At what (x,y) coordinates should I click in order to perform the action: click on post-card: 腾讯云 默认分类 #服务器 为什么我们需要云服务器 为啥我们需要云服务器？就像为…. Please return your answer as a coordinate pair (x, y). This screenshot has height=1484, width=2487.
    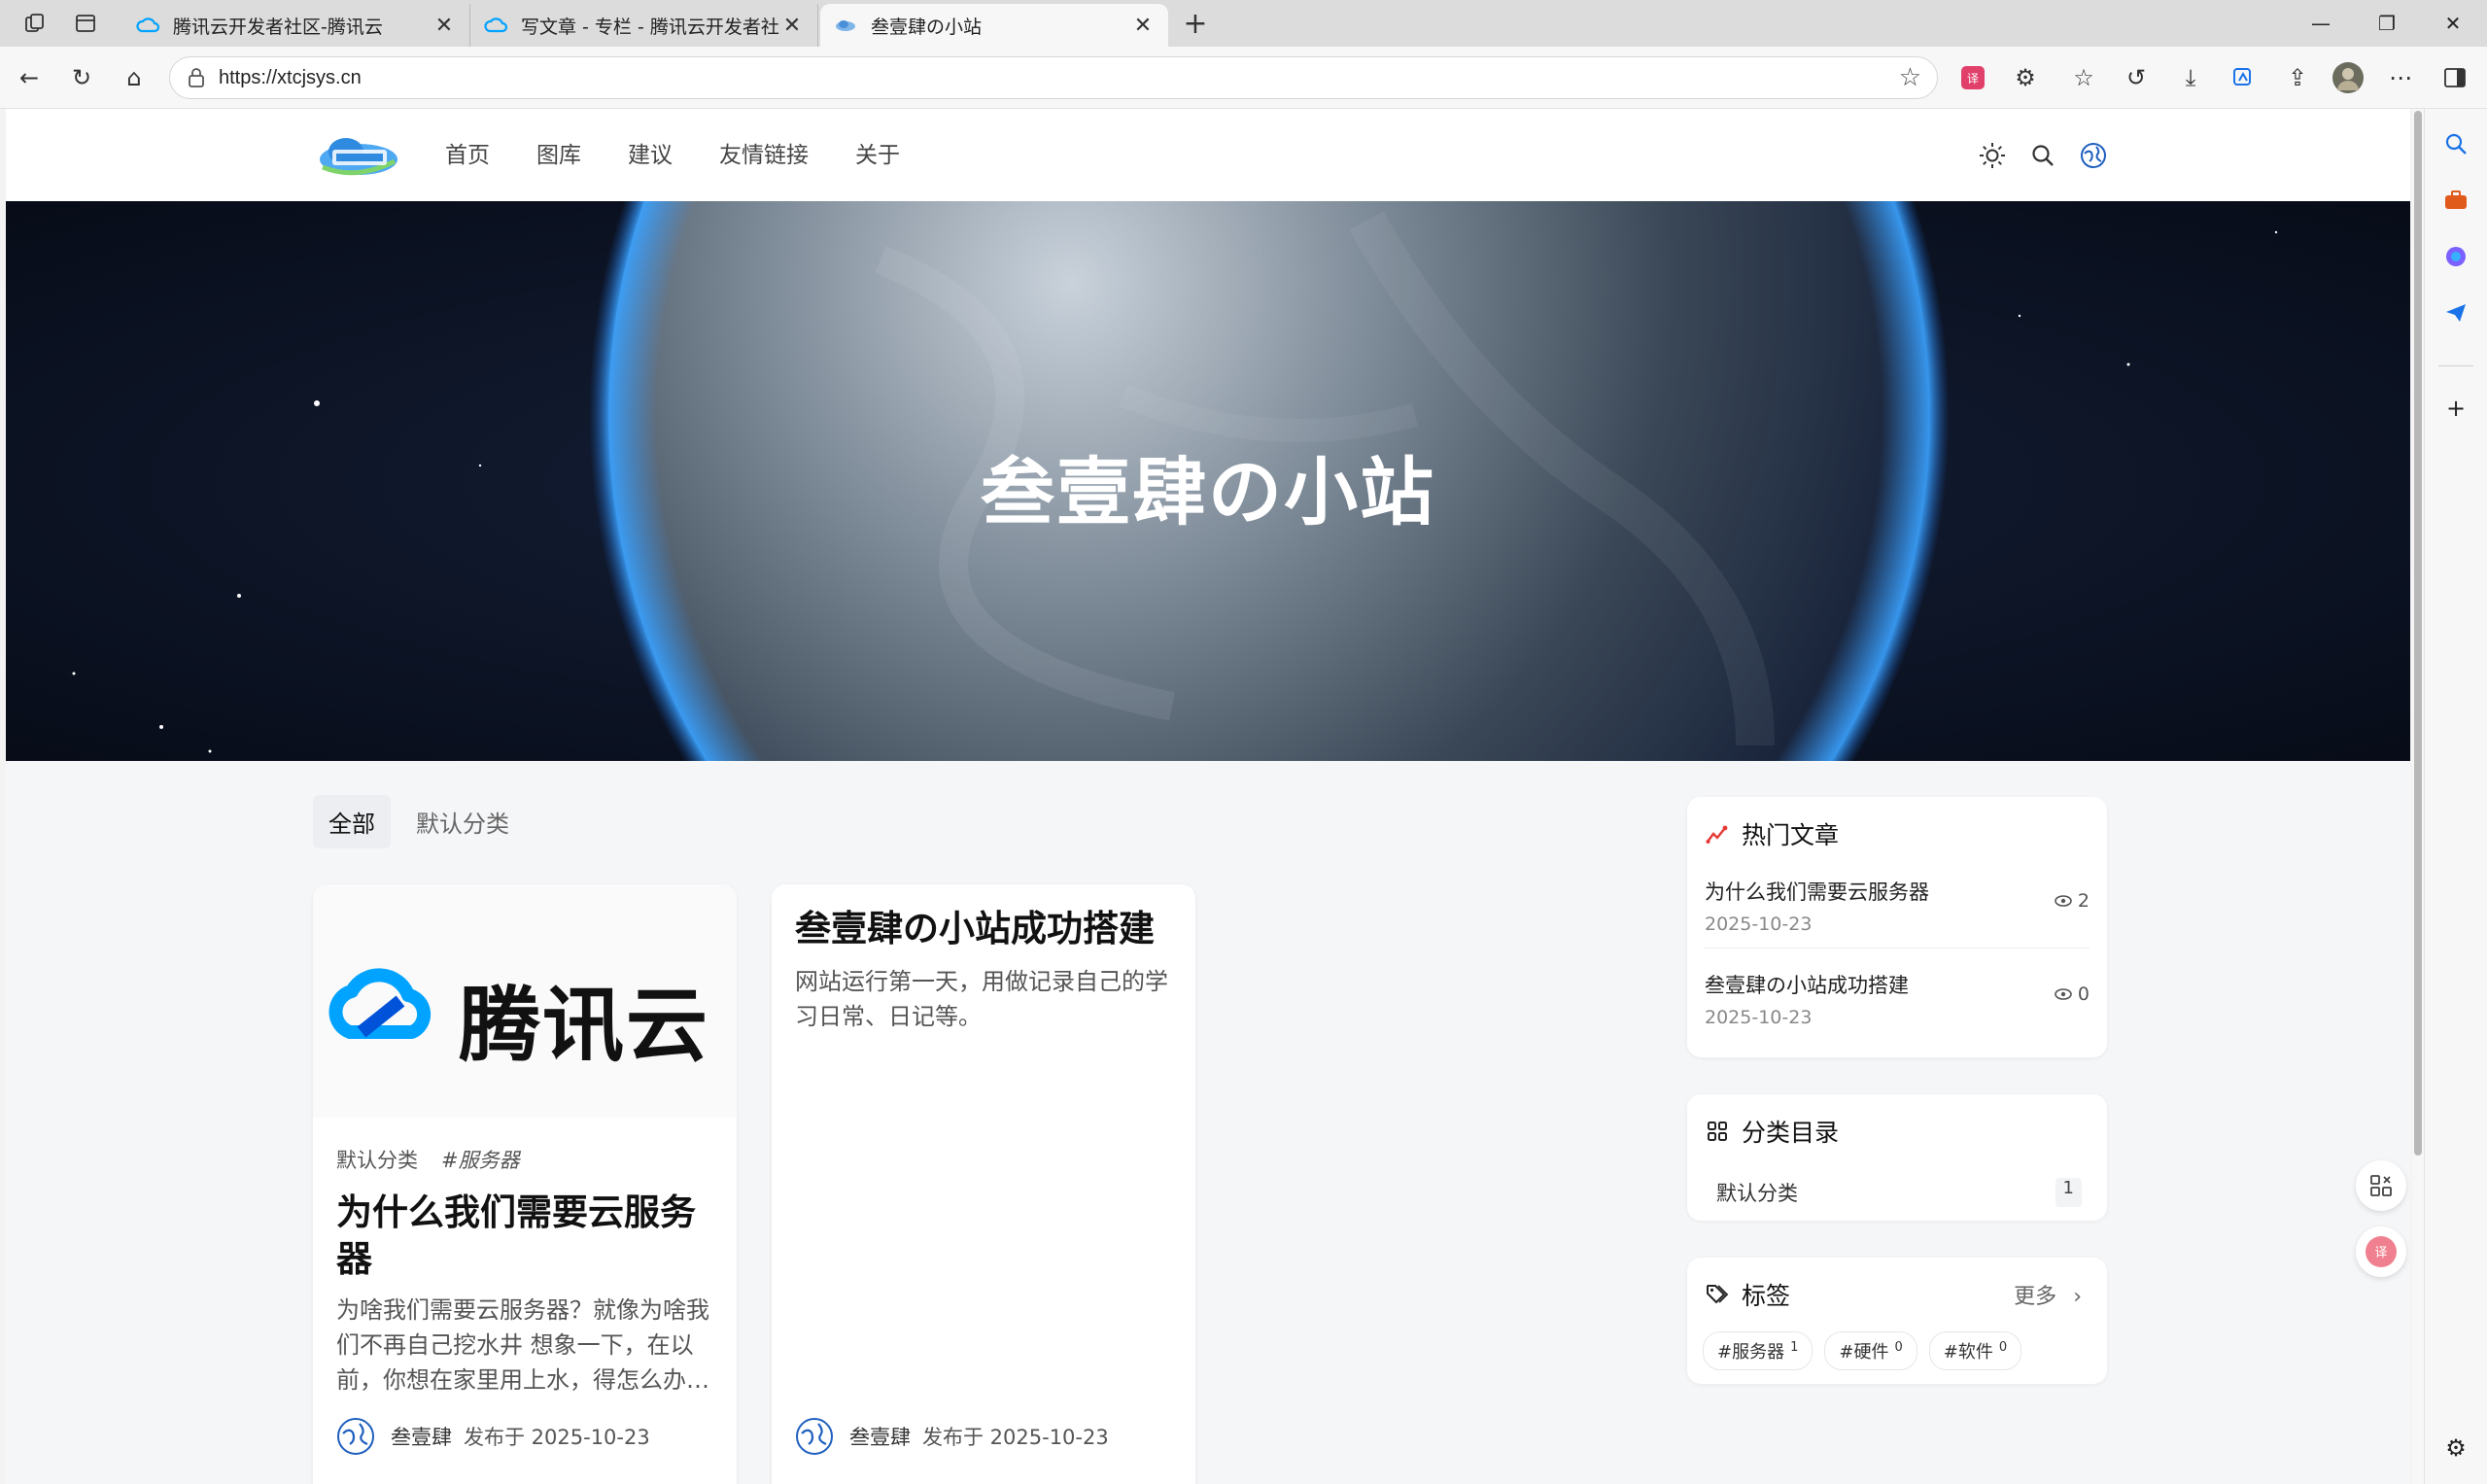
    Looking at the image, I should click on (525, 1184).